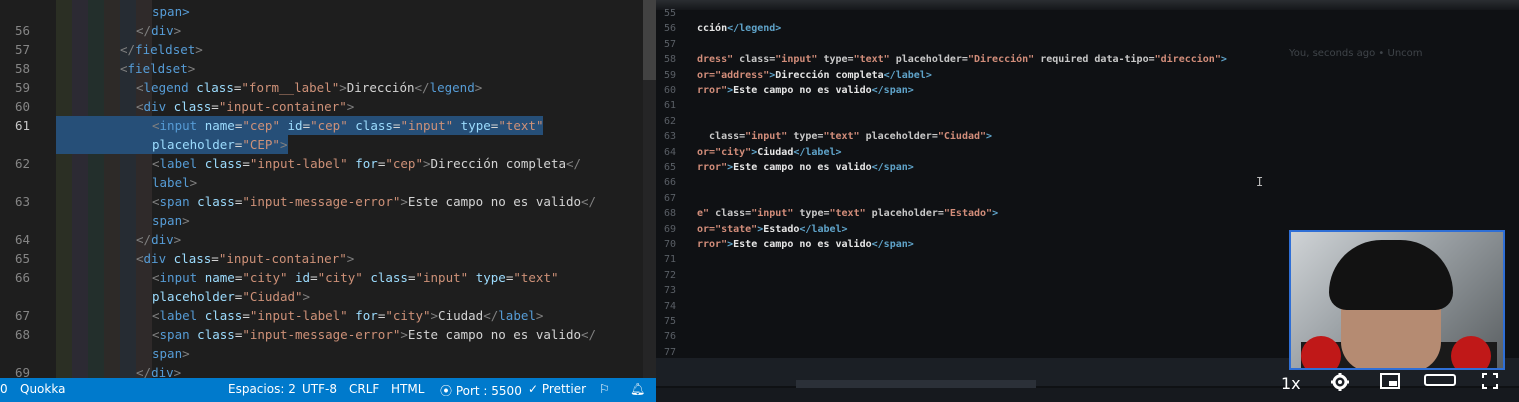 Image resolution: width=1519 pixels, height=402 pixels. What do you see at coordinates (669, 152) in the screenshot?
I see `video-line-number: 64` at bounding box center [669, 152].